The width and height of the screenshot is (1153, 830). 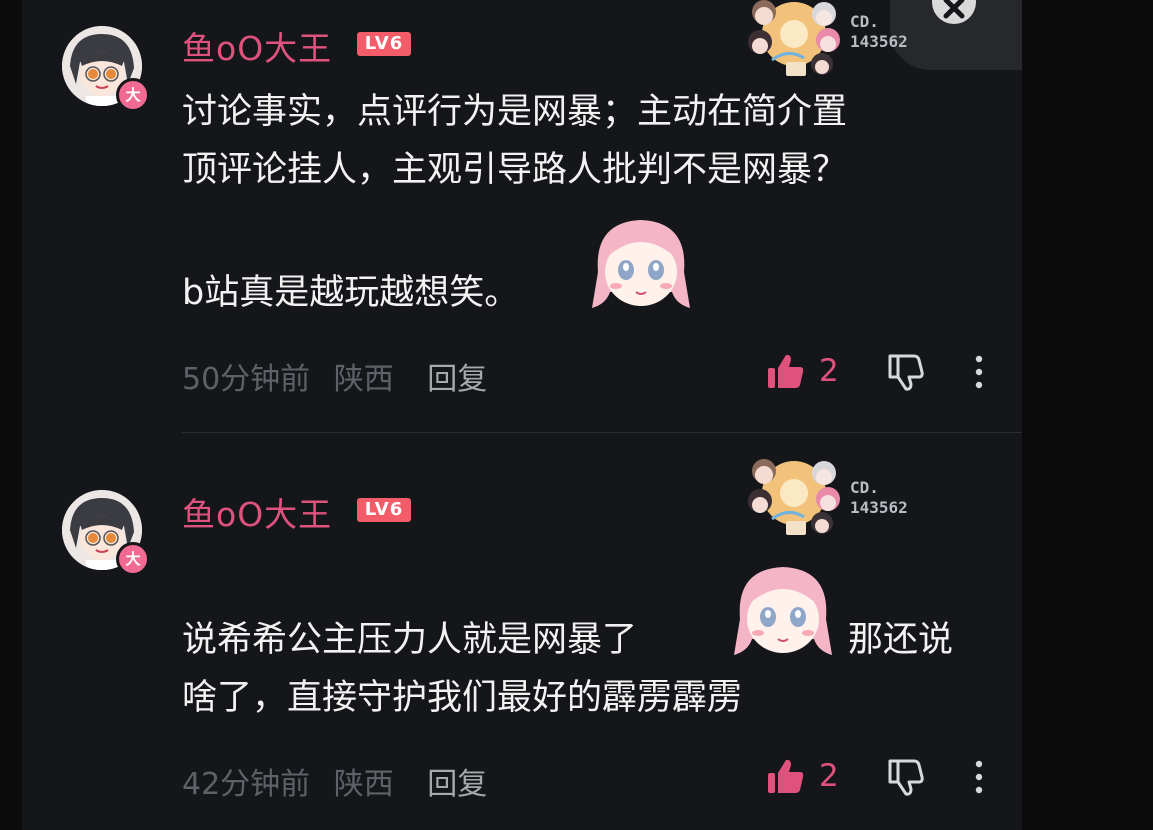 What do you see at coordinates (901, 640) in the screenshot?
I see `comment-text-line: 那还说` at bounding box center [901, 640].